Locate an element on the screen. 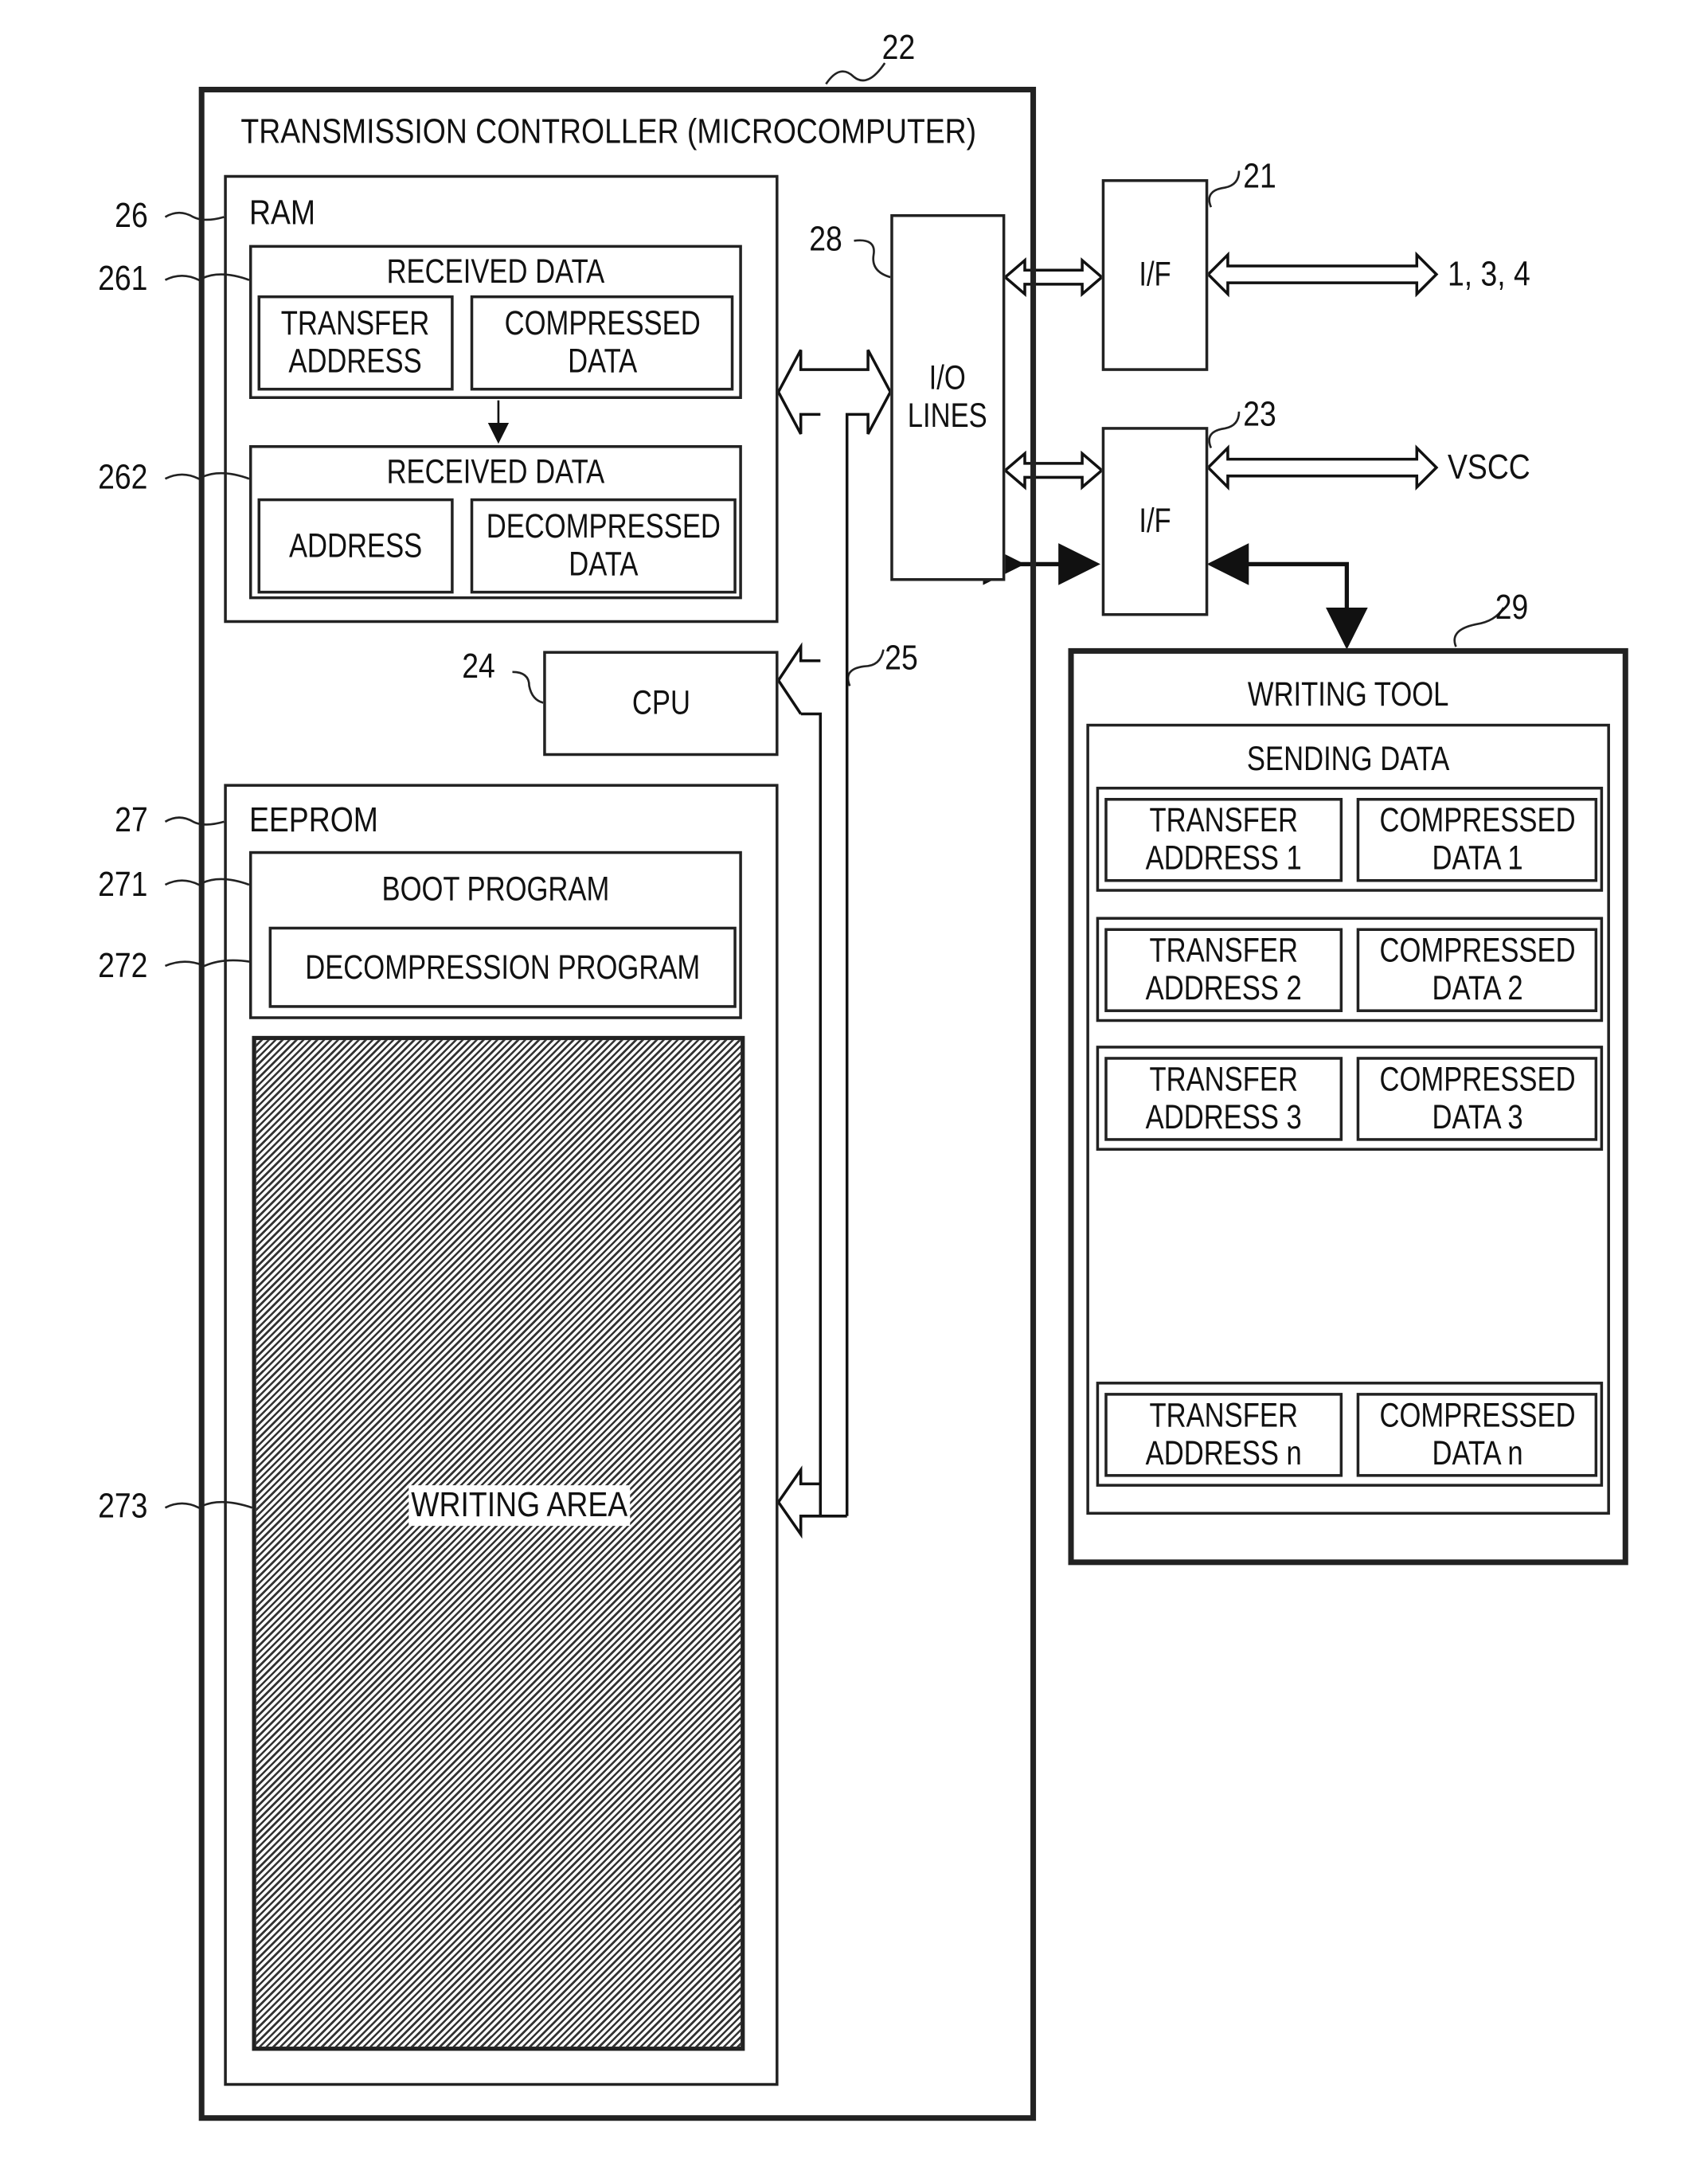 Image resolution: width=1708 pixels, height=2174 pixels. sending-data-title: SENDING DATA is located at coordinates (1348, 759).